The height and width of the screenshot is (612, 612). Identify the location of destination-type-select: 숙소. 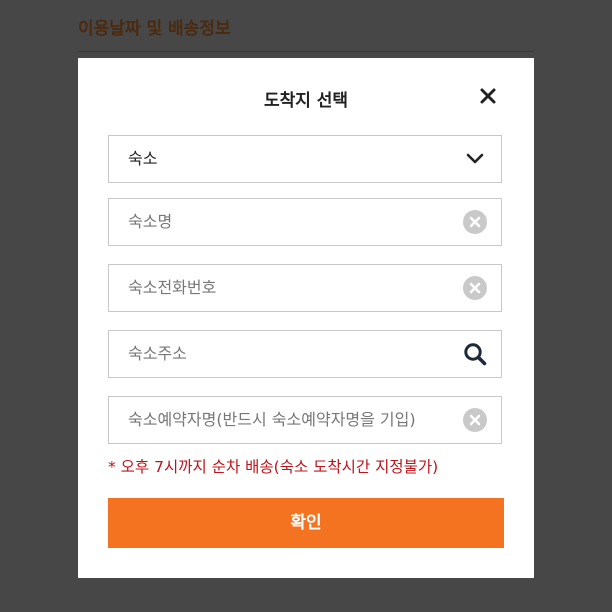
(305, 159).